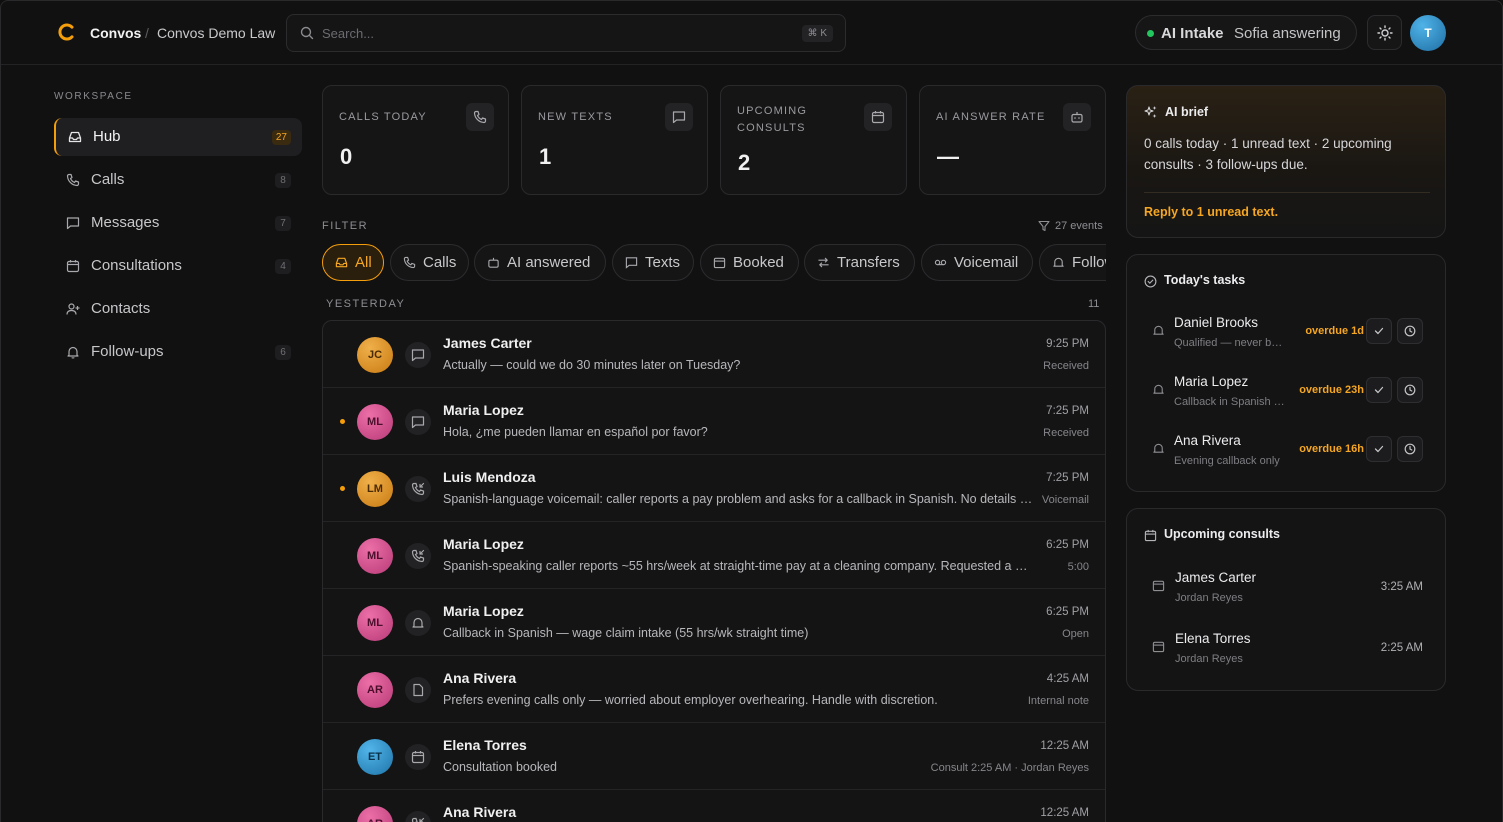 The image size is (1503, 822). What do you see at coordinates (125, 222) in the screenshot?
I see `sidebar-item-label: Messages` at bounding box center [125, 222].